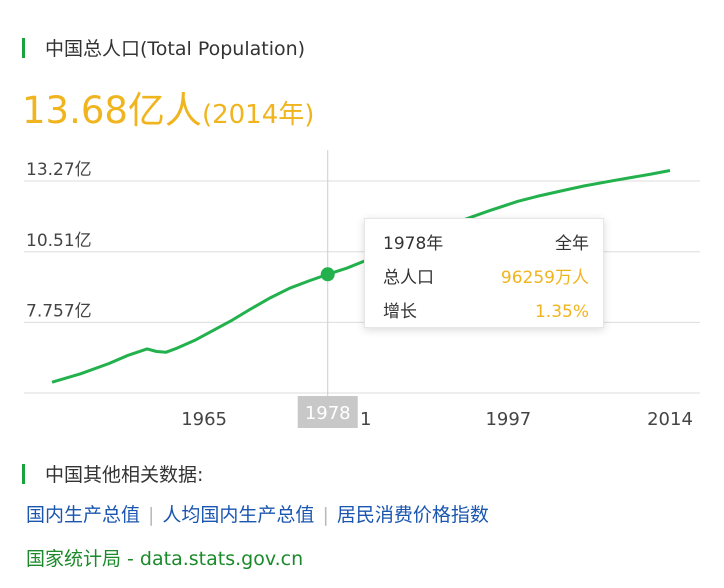 This screenshot has height=588, width=724. I want to click on y-axis: 13.27亿 10.51亿 7.757亿, so click(59, 240).